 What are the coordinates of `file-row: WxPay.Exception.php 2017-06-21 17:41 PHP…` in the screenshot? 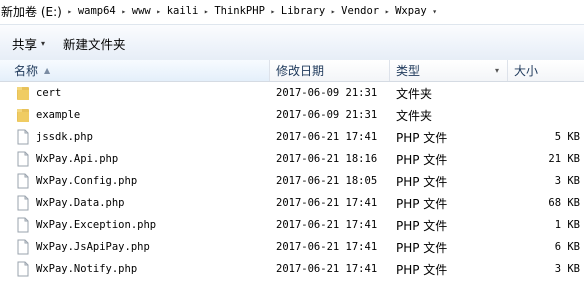 It's located at (292, 225).